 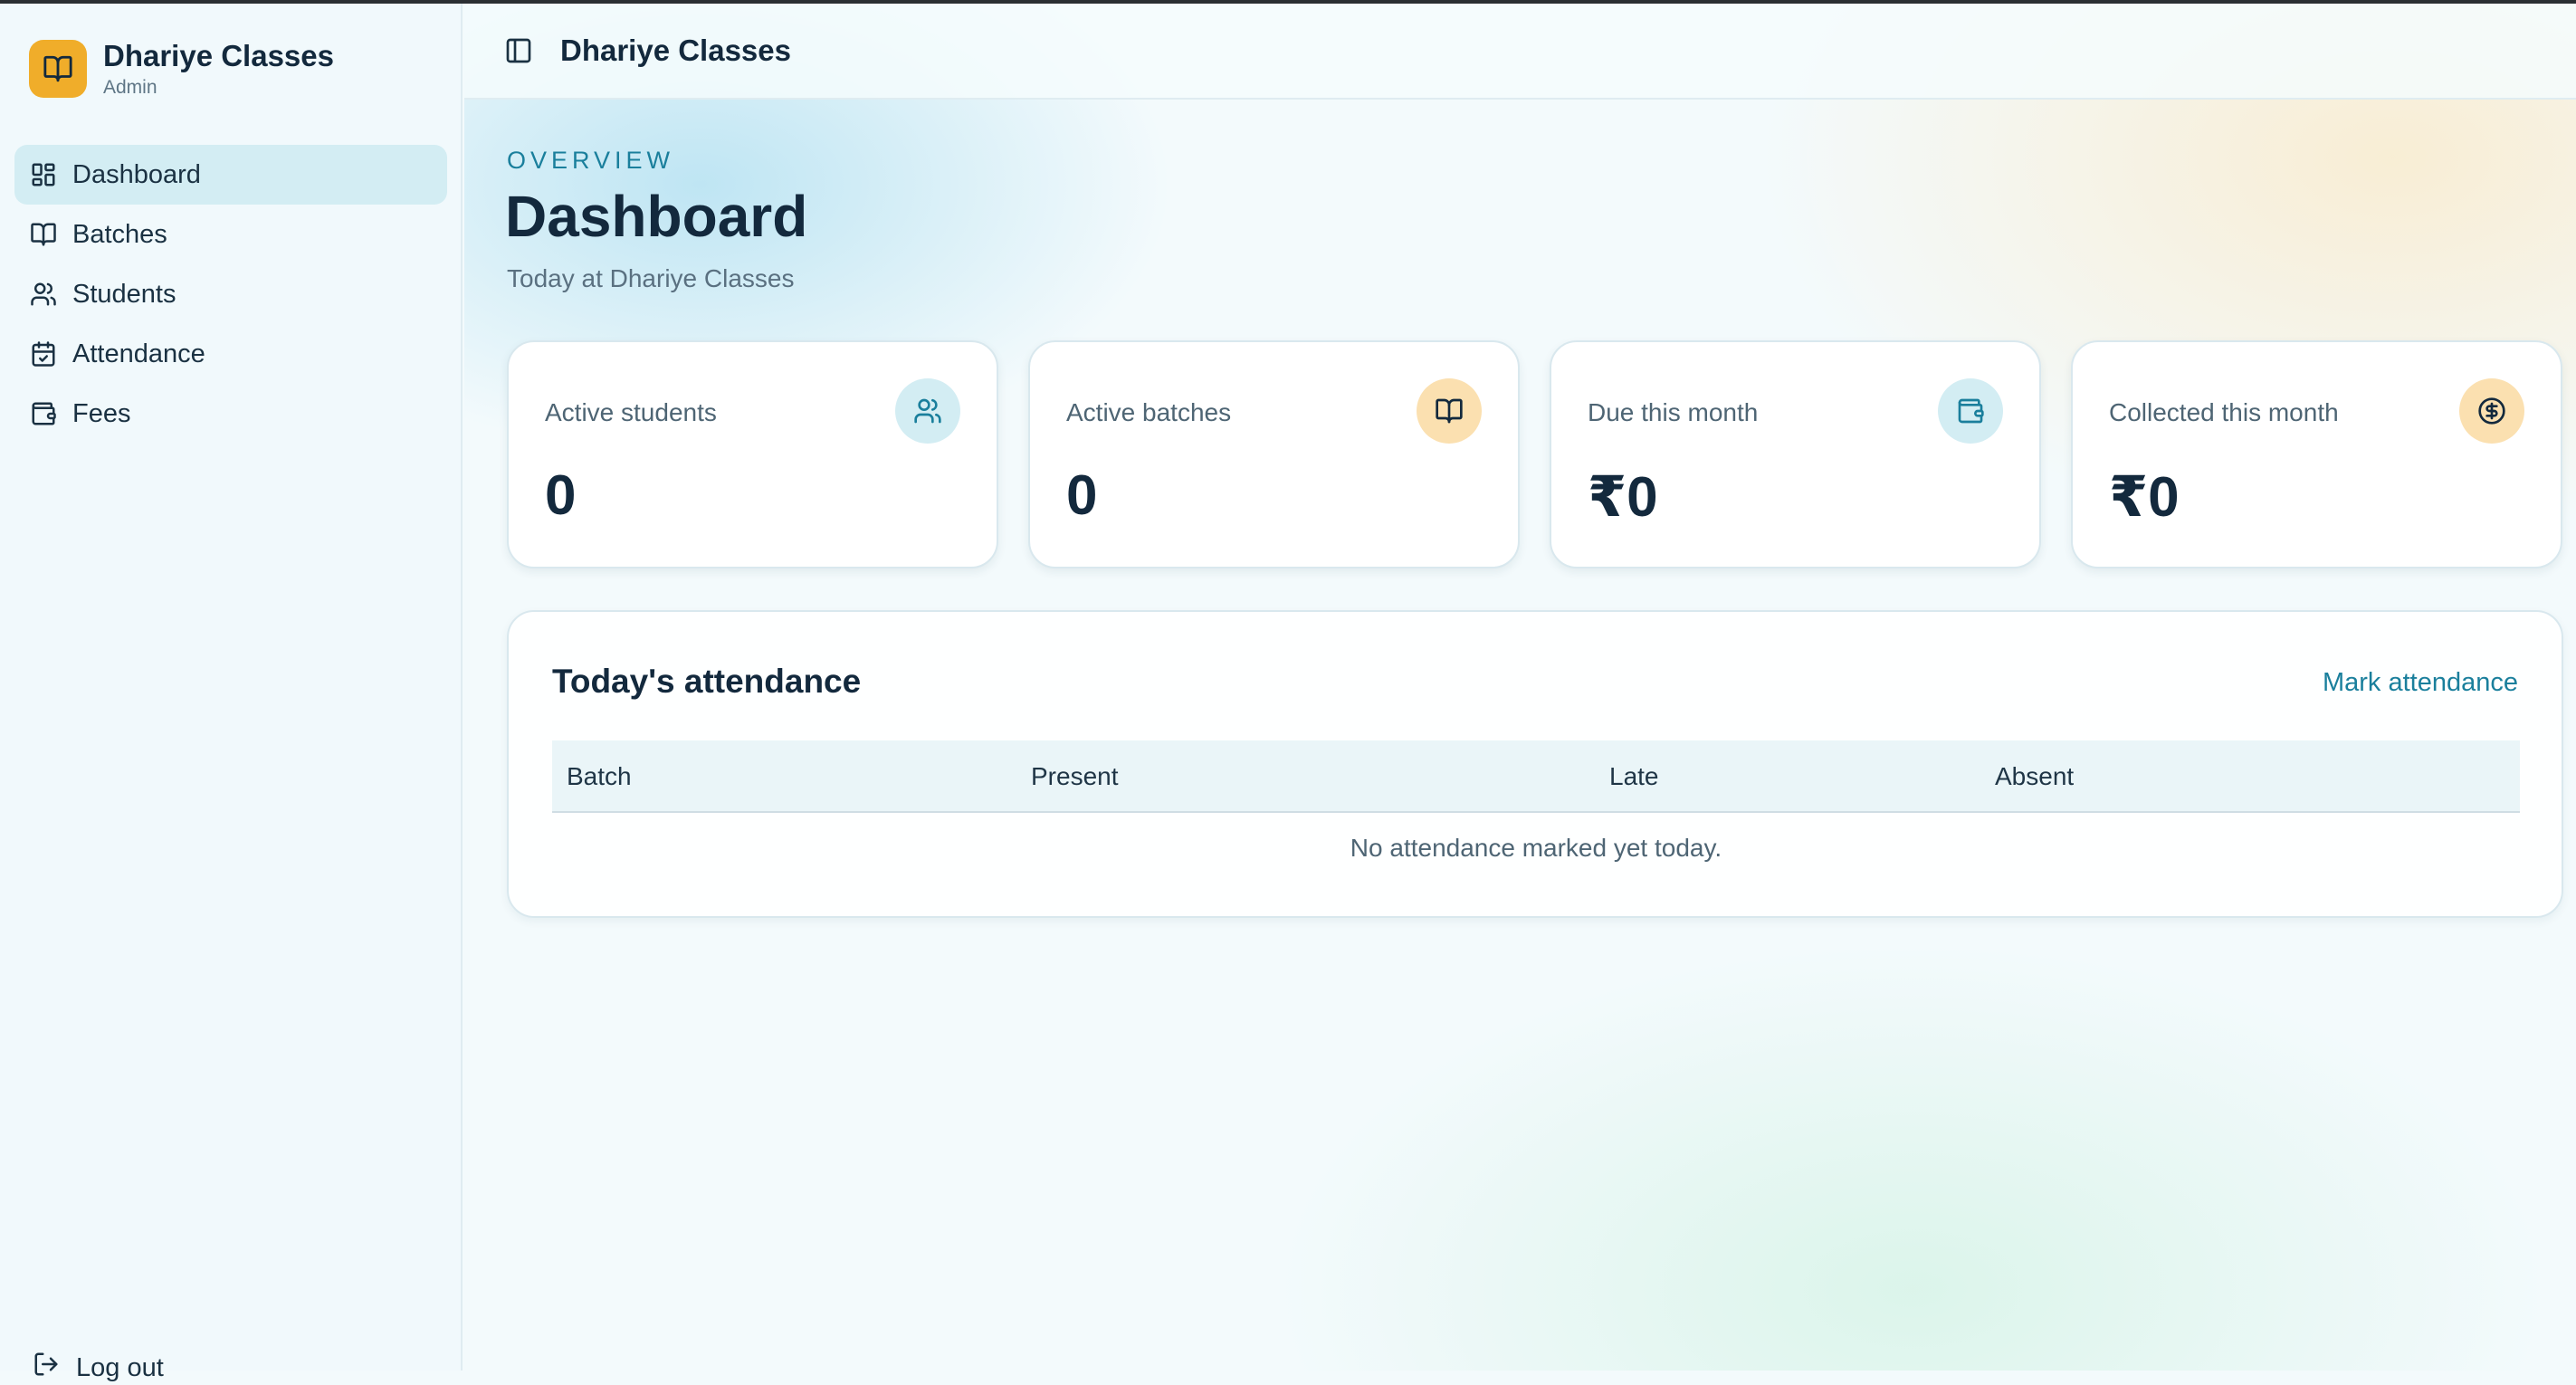 I want to click on sidebar-toggle-button, so click(x=519, y=50).